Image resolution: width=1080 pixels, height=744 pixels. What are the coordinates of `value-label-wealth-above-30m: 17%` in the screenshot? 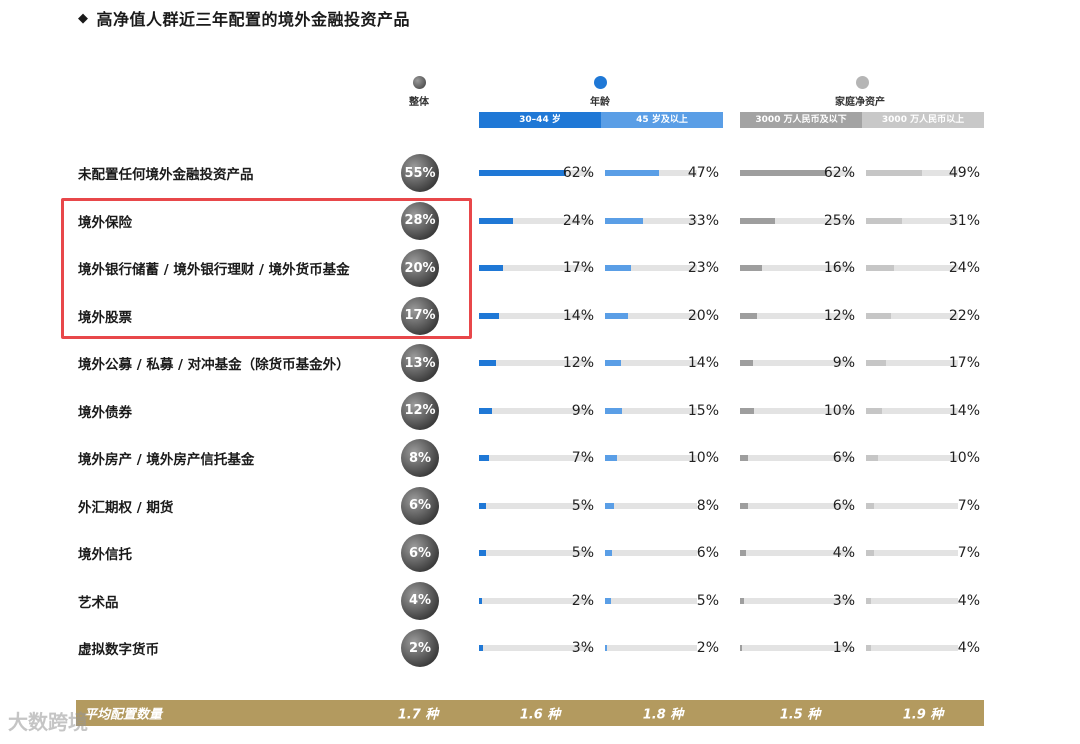 It's located at (964, 363).